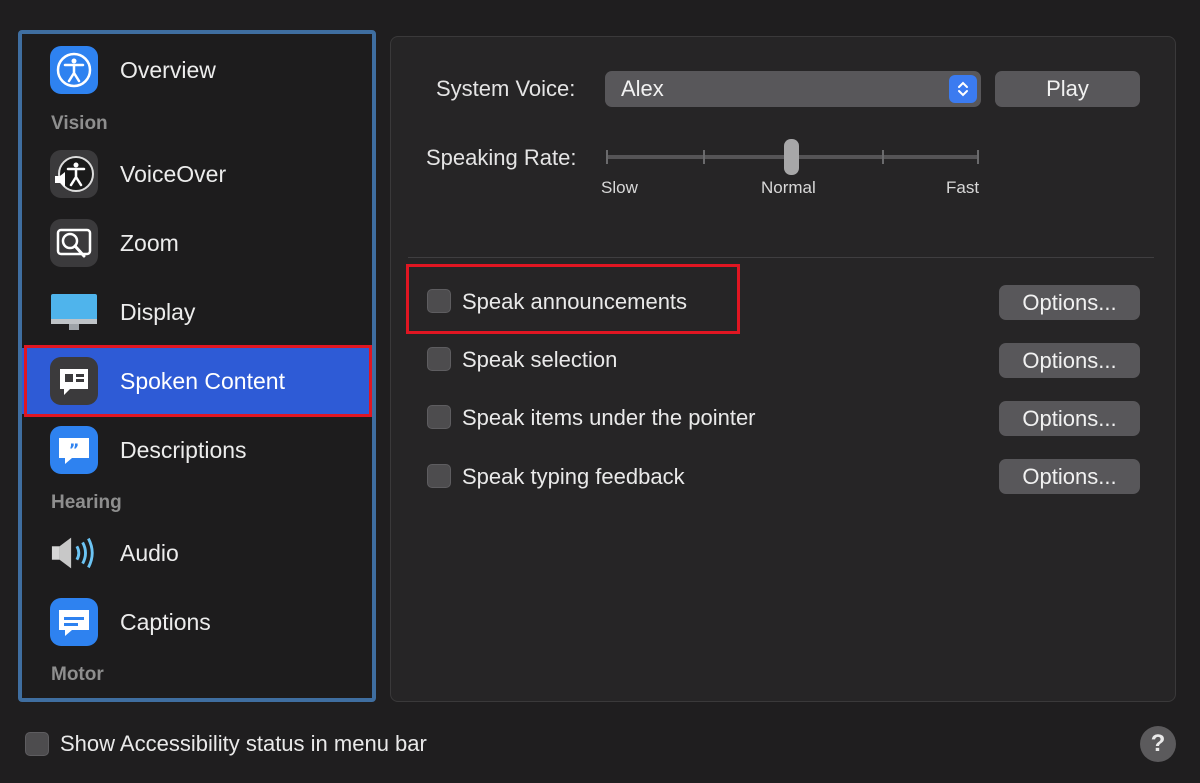 The image size is (1200, 783). Describe the element at coordinates (1067, 89) in the screenshot. I see `play-button: Play` at that location.